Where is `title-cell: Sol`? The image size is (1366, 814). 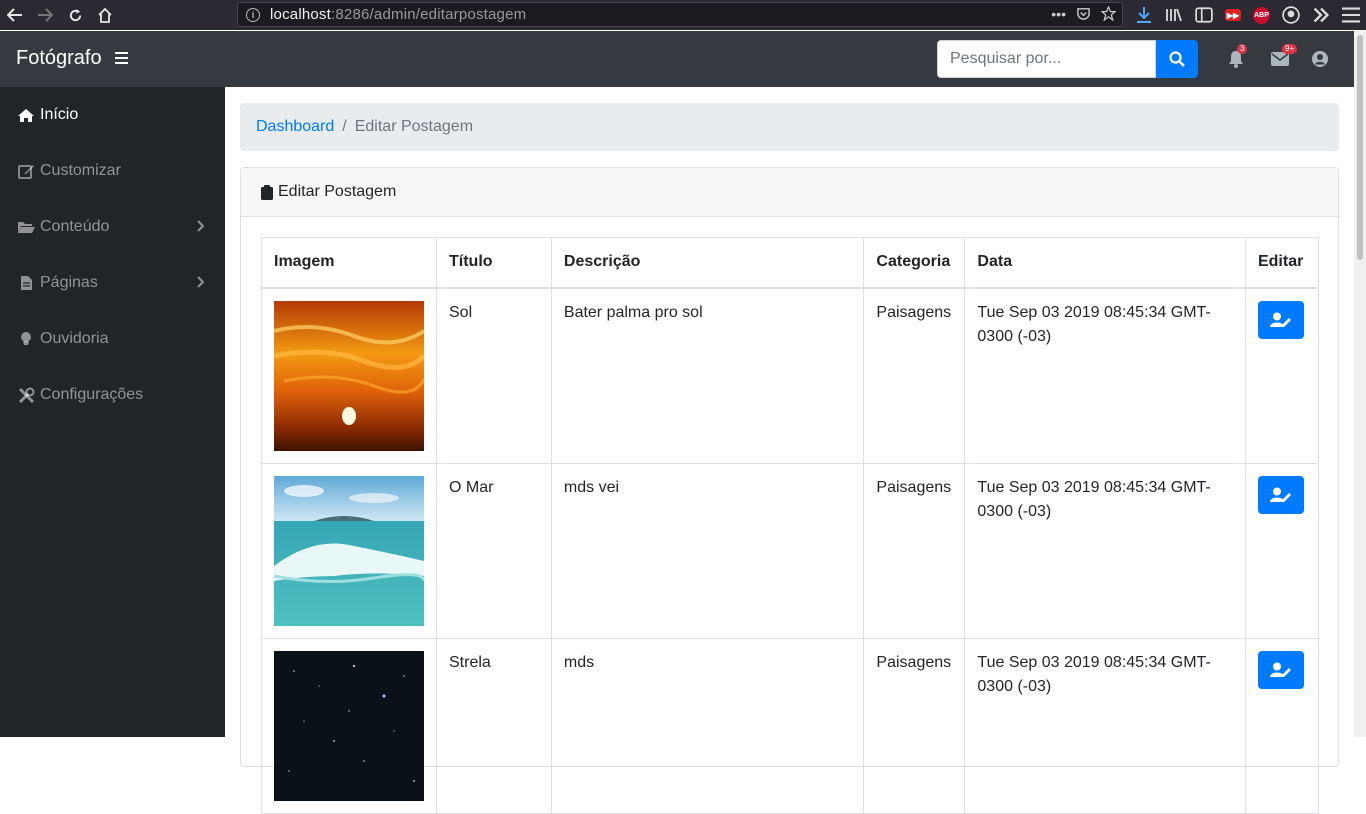
title-cell: Sol is located at coordinates (494, 375).